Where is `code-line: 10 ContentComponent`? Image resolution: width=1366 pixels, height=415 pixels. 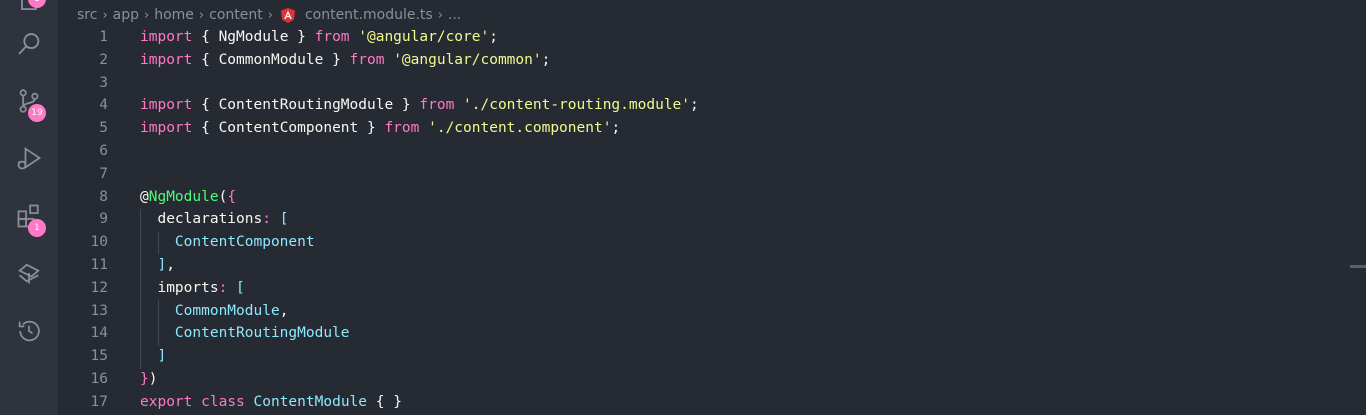 code-line: 10 ContentComponent is located at coordinates (712, 242).